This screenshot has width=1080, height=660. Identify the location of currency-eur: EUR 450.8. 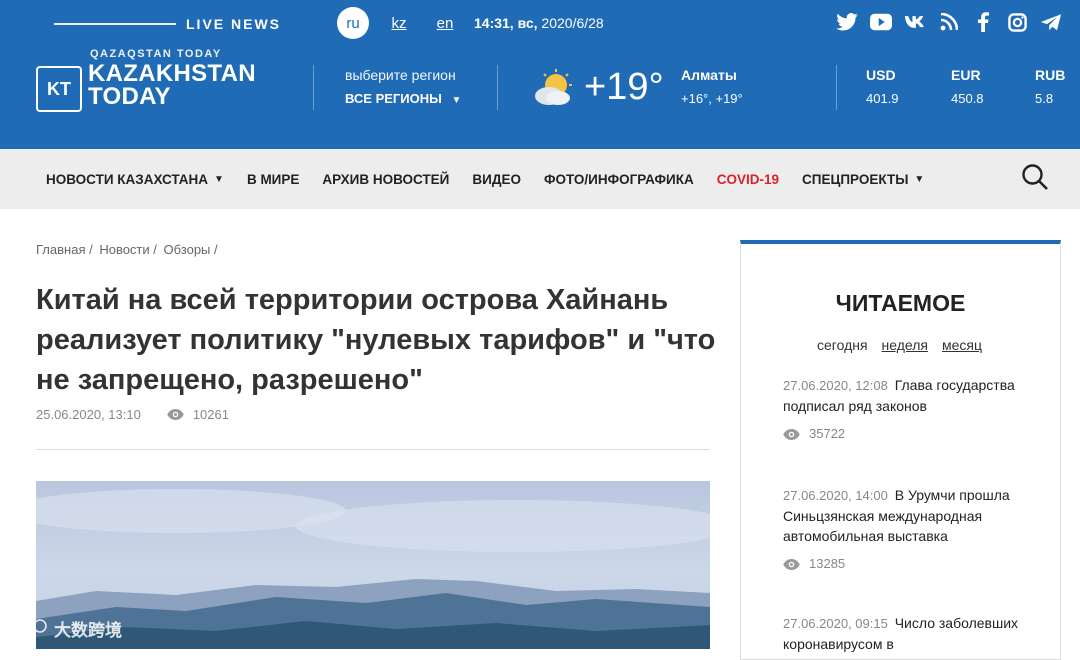
(967, 86).